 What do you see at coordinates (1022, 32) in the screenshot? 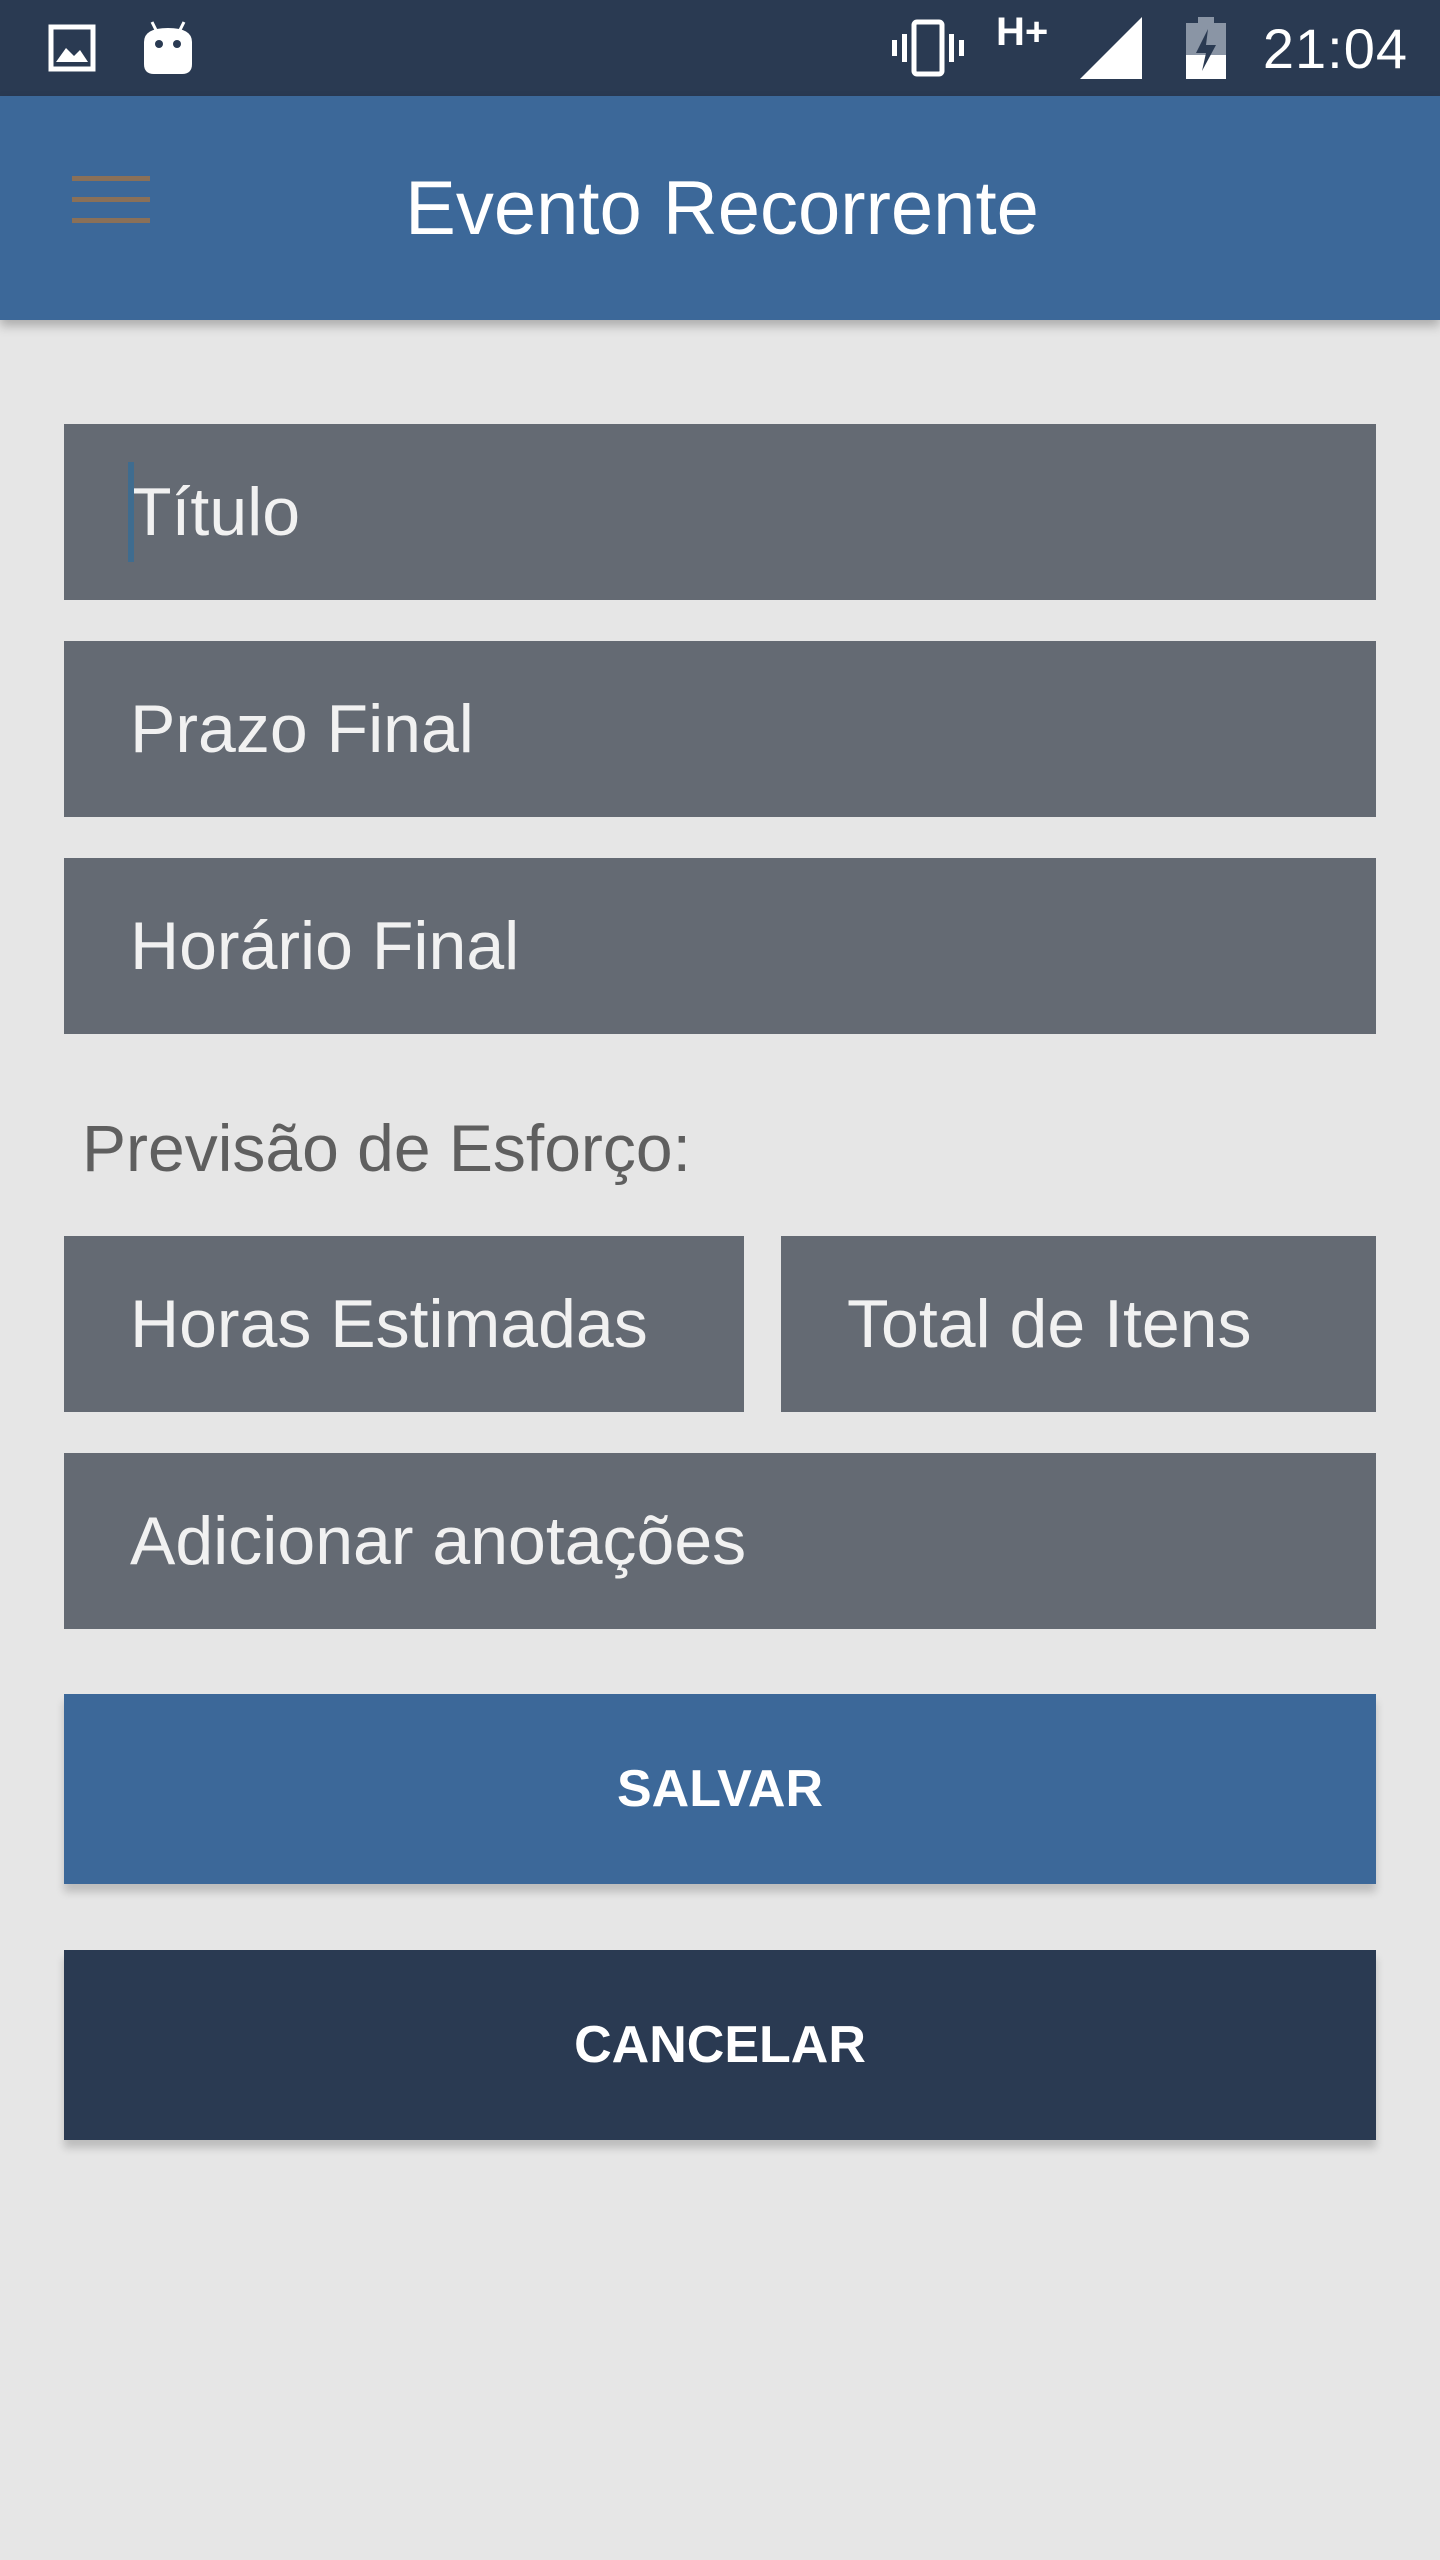
I see `network-type-label: H+` at bounding box center [1022, 32].